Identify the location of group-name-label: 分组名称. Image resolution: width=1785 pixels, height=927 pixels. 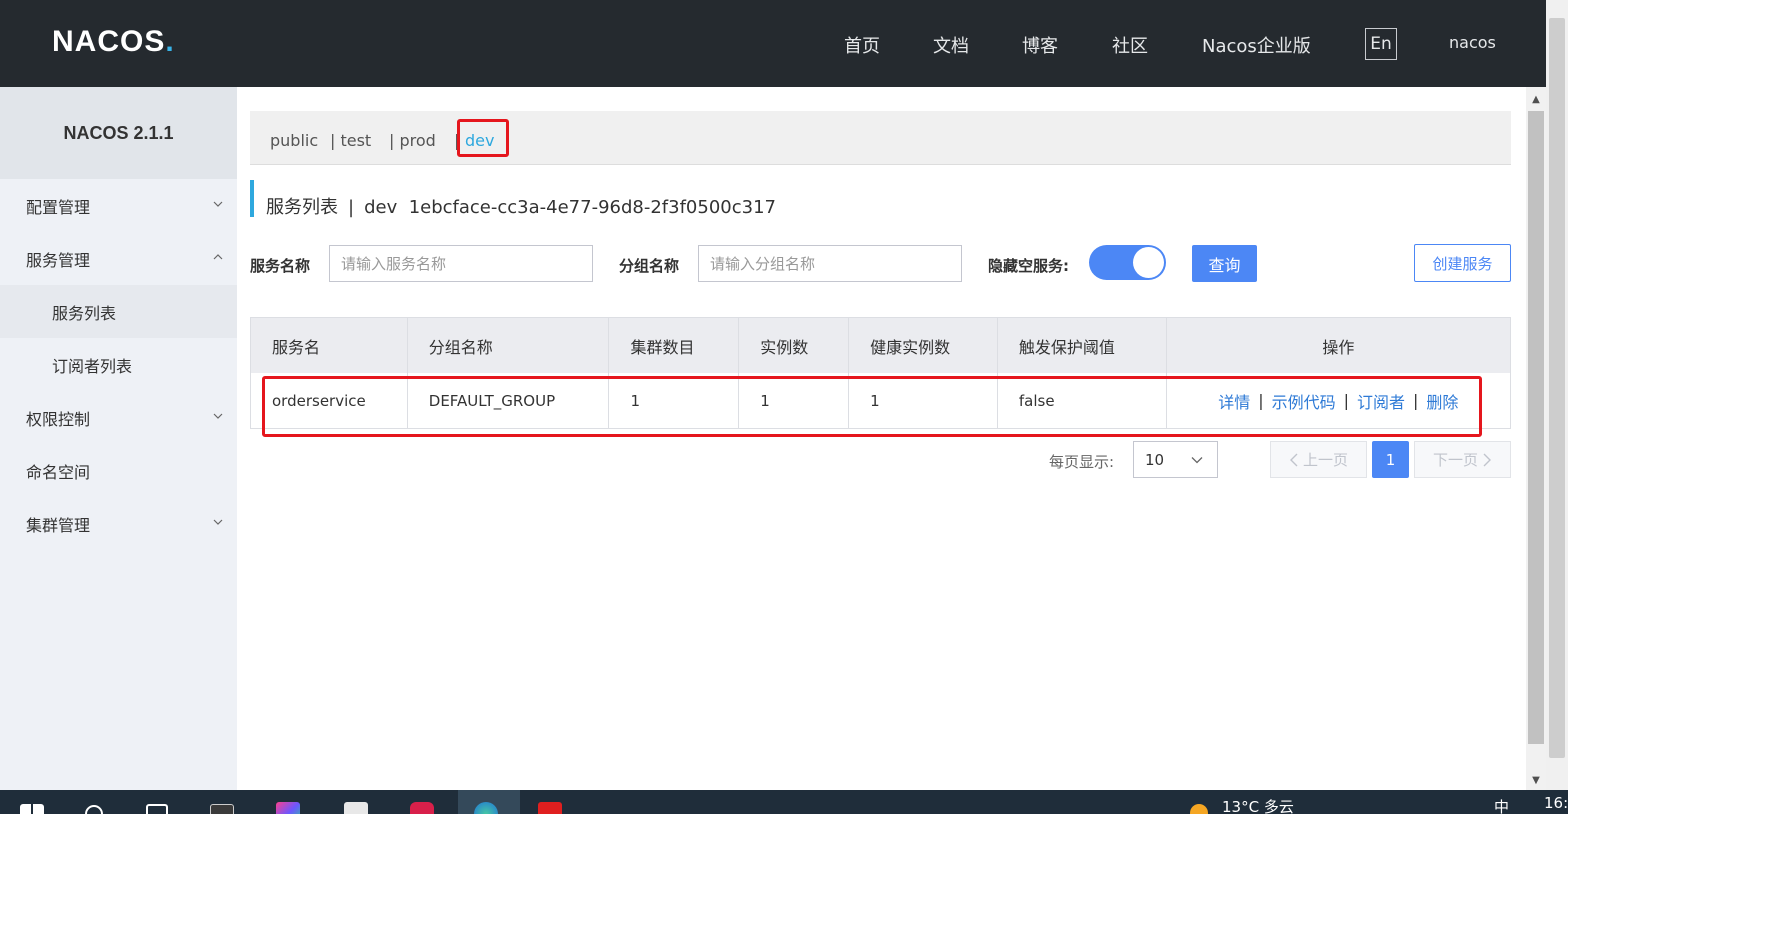
(649, 266).